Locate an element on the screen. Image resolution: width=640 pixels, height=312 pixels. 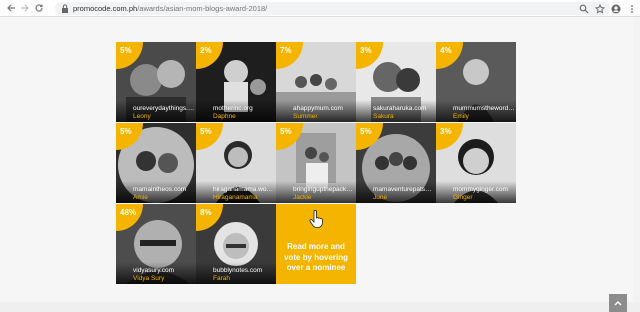
url-domain: promocode.com.ph is located at coordinates (105, 8).